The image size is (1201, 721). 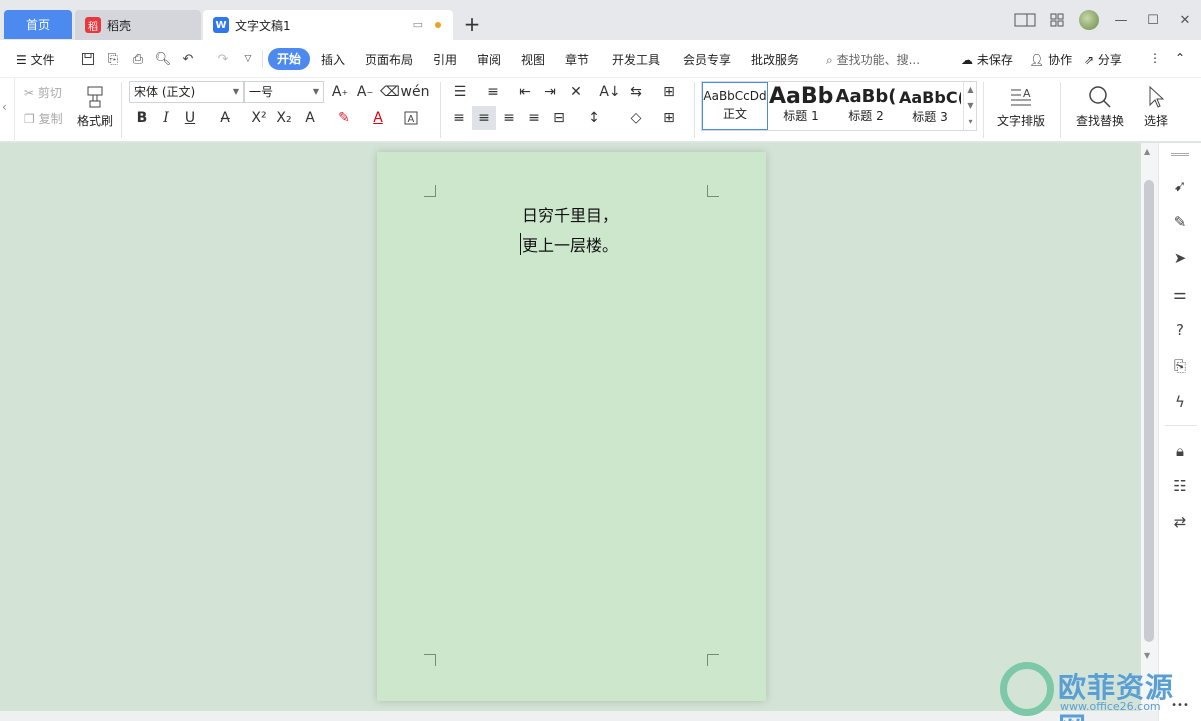 I want to click on style-heading-2: AaBb( 标题 2, so click(x=866, y=106).